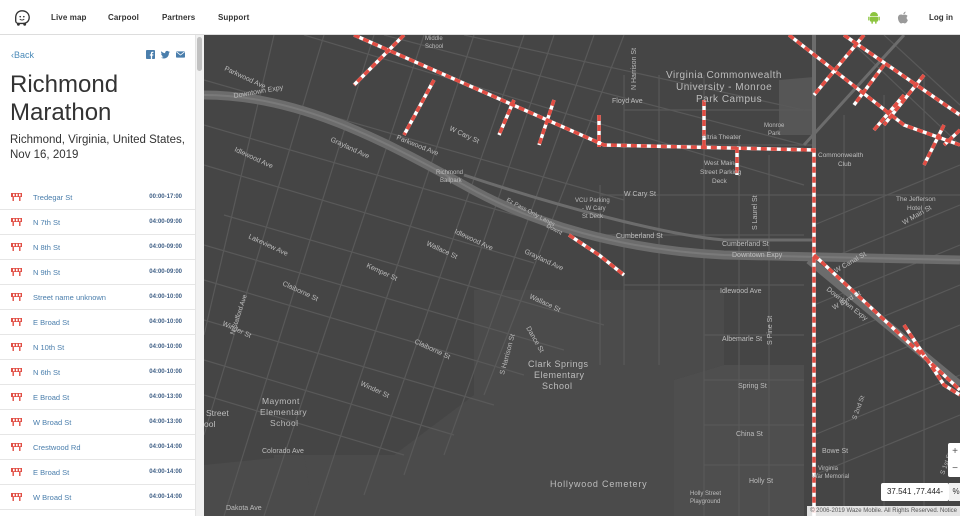  I want to click on closure-list-item: N 10th St 04:00-10:00, so click(97, 347).